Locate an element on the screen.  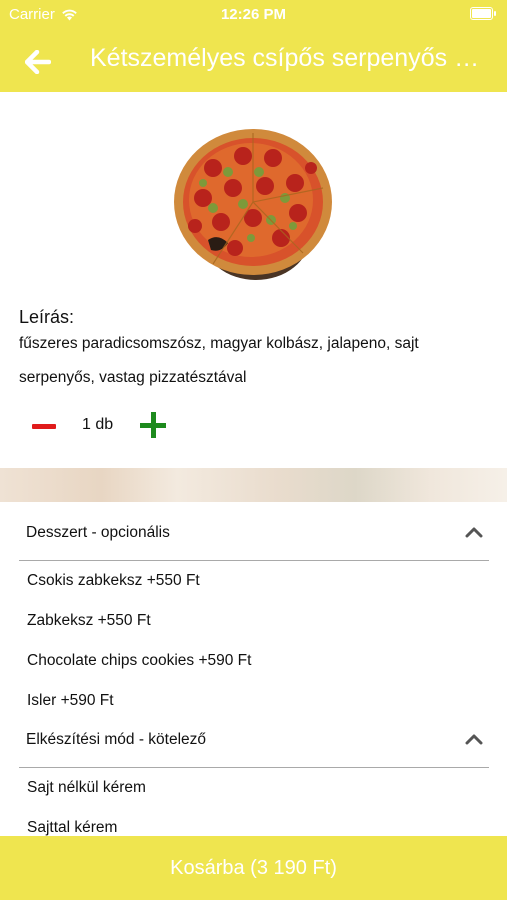
status-bar: Carrier 12:26 PM is located at coordinates (253, 15).